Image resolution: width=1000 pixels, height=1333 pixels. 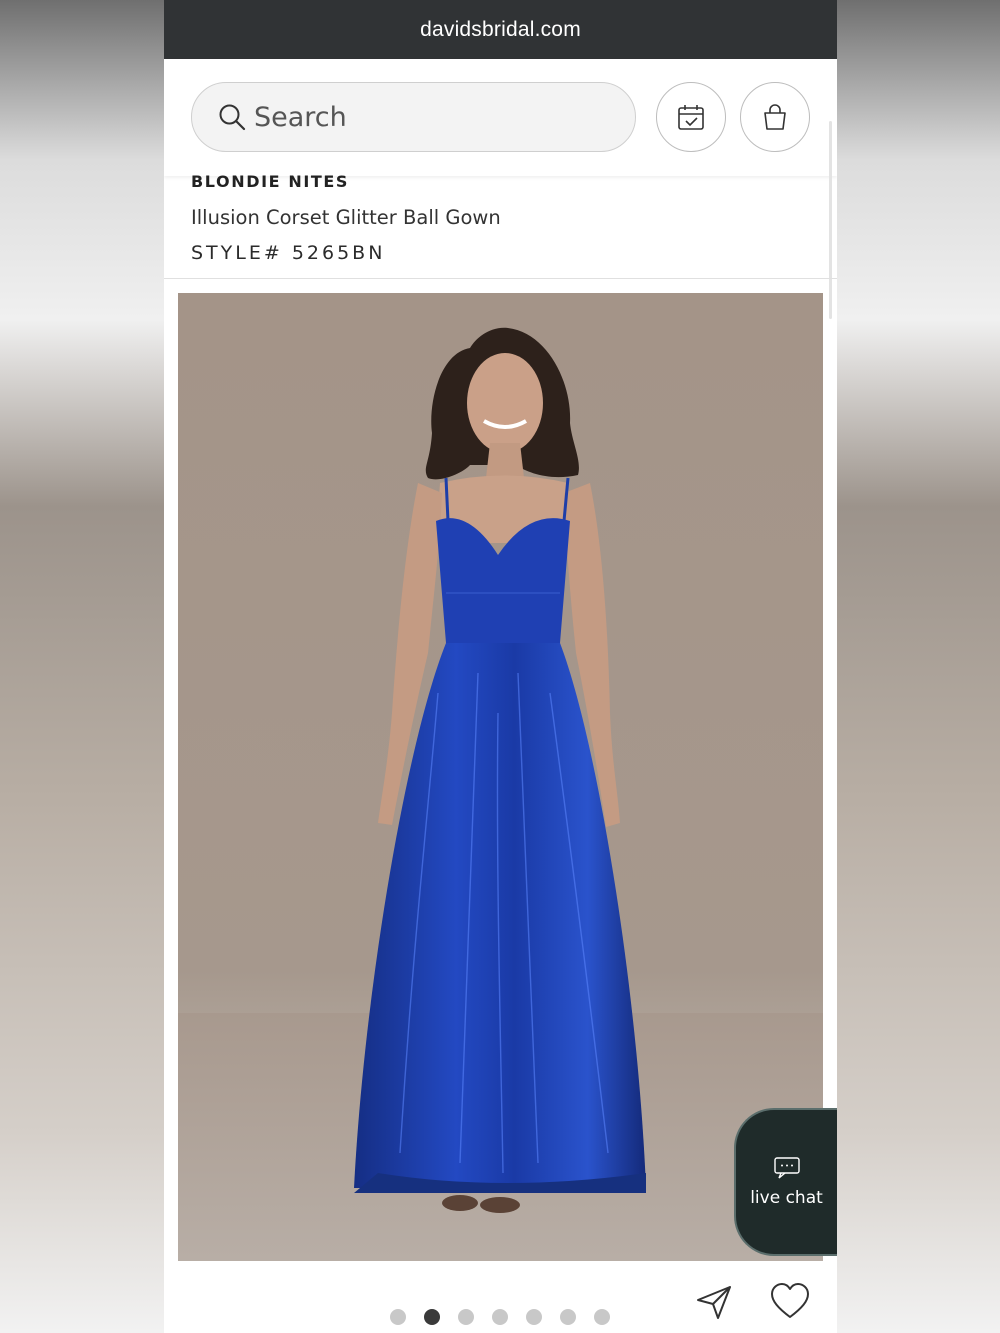 I want to click on url-bar: davidsbridal.com, so click(x=500, y=29).